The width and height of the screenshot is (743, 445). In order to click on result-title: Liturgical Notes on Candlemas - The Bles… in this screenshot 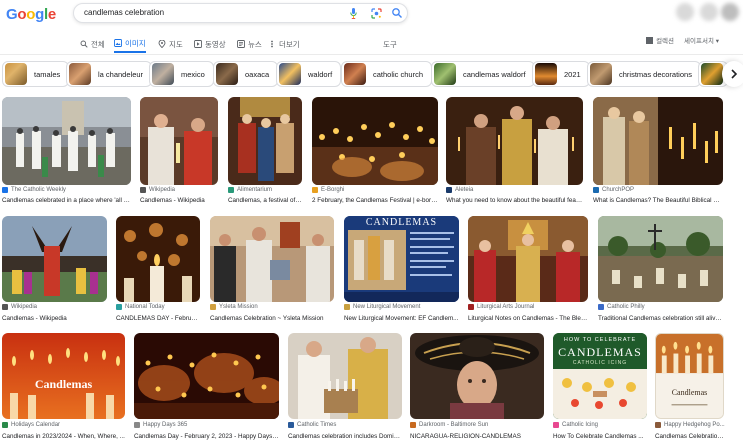, I will do `click(528, 318)`.